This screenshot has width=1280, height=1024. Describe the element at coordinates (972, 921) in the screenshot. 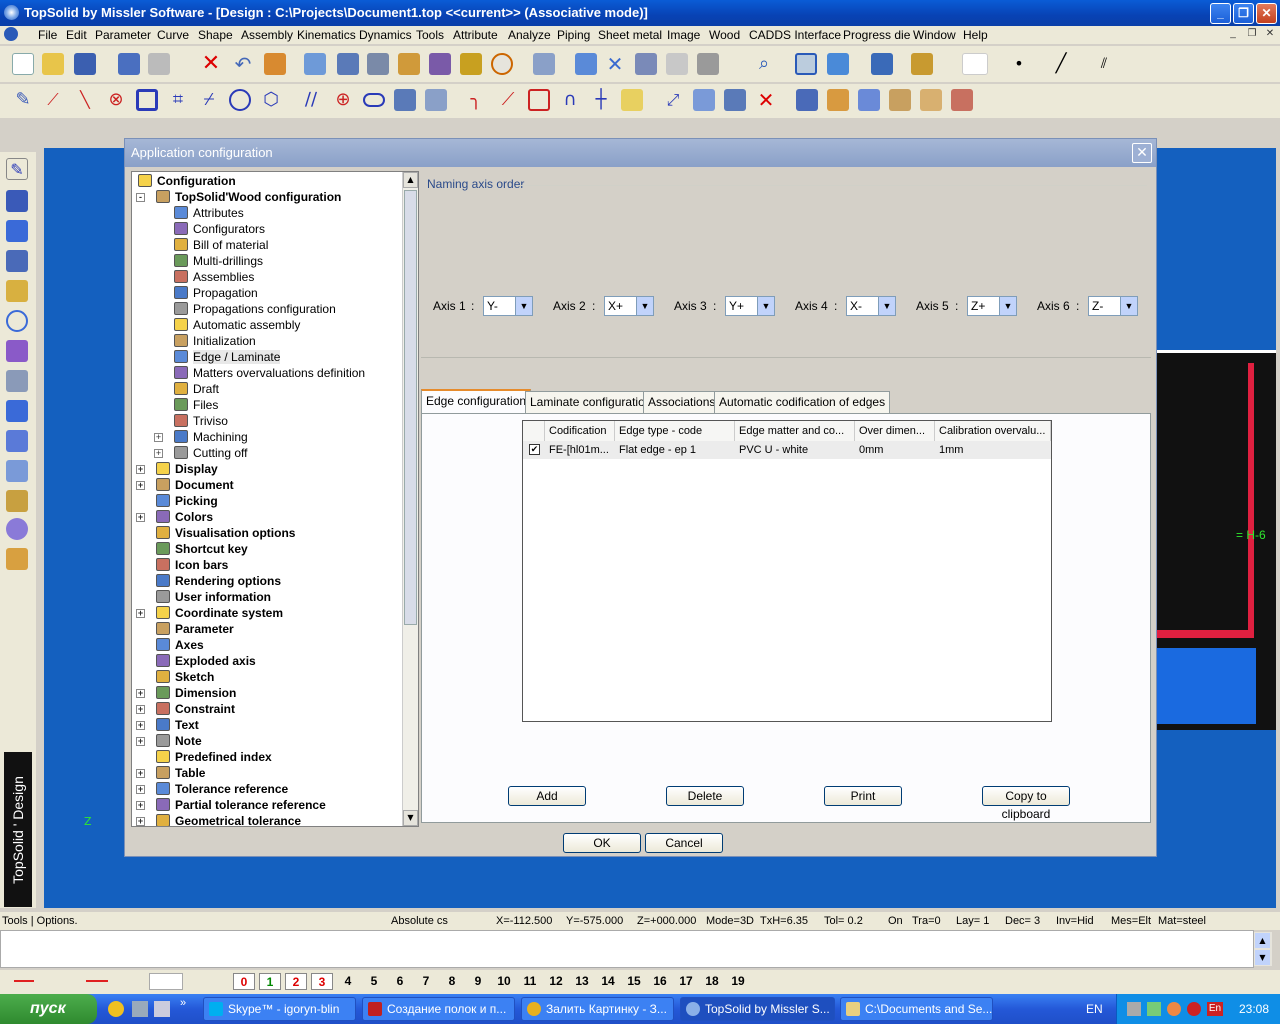

I see `status-lay: Lay= 1` at that location.